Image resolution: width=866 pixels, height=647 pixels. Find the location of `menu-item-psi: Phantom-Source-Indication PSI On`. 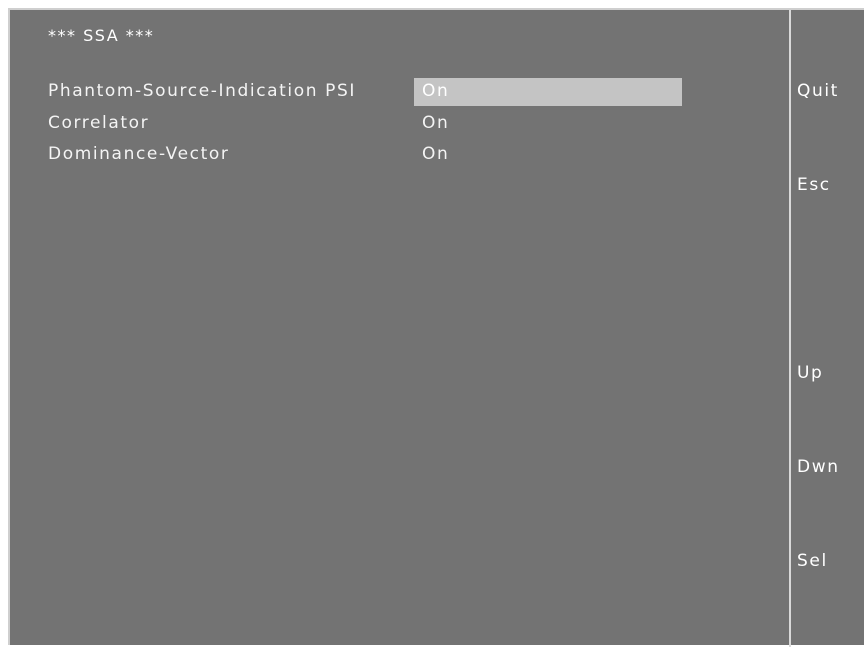

menu-item-psi: Phantom-Source-Indication PSI On is located at coordinates (368, 92).